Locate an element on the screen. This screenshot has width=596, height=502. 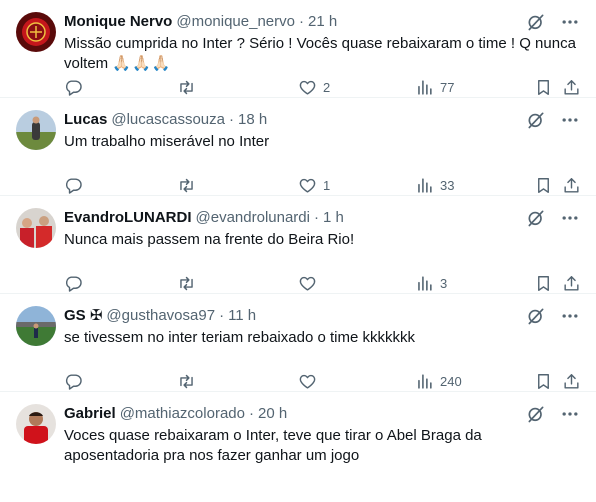
views-count: 77 is located at coordinates (447, 87).